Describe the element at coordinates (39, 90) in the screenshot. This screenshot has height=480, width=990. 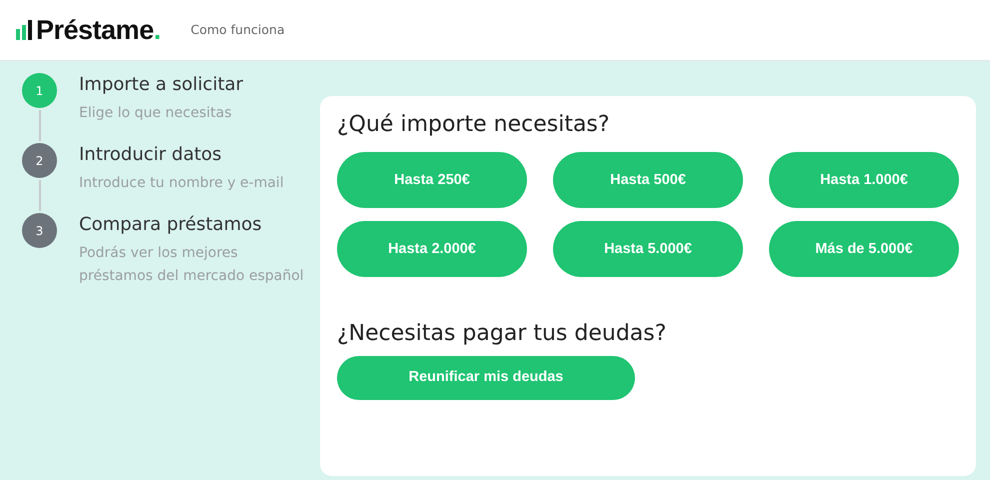
I see `step-number: 1` at that location.